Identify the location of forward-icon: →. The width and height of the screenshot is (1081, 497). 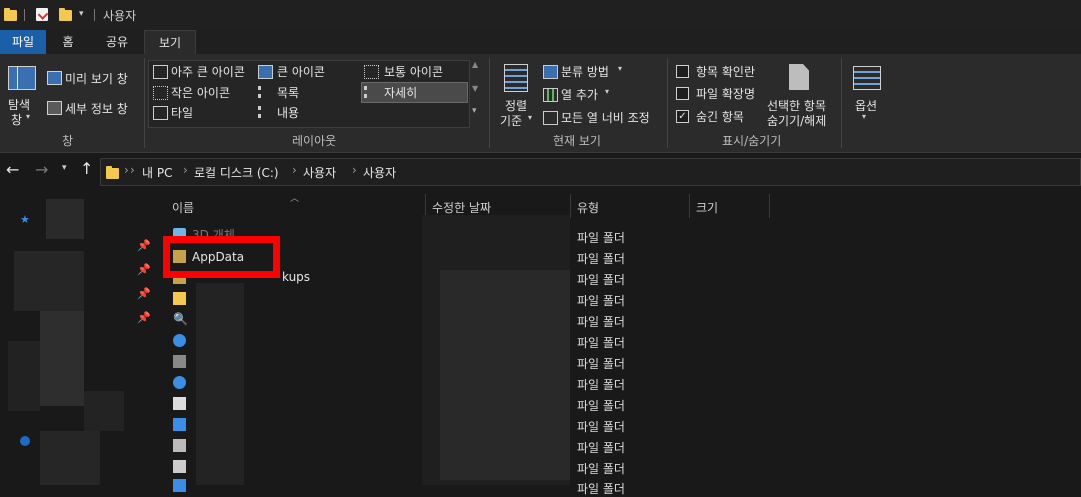
(41, 169).